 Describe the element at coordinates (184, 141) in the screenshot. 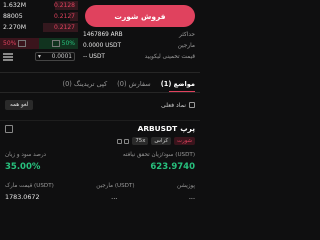

I see `side-badge: شورت` at that location.